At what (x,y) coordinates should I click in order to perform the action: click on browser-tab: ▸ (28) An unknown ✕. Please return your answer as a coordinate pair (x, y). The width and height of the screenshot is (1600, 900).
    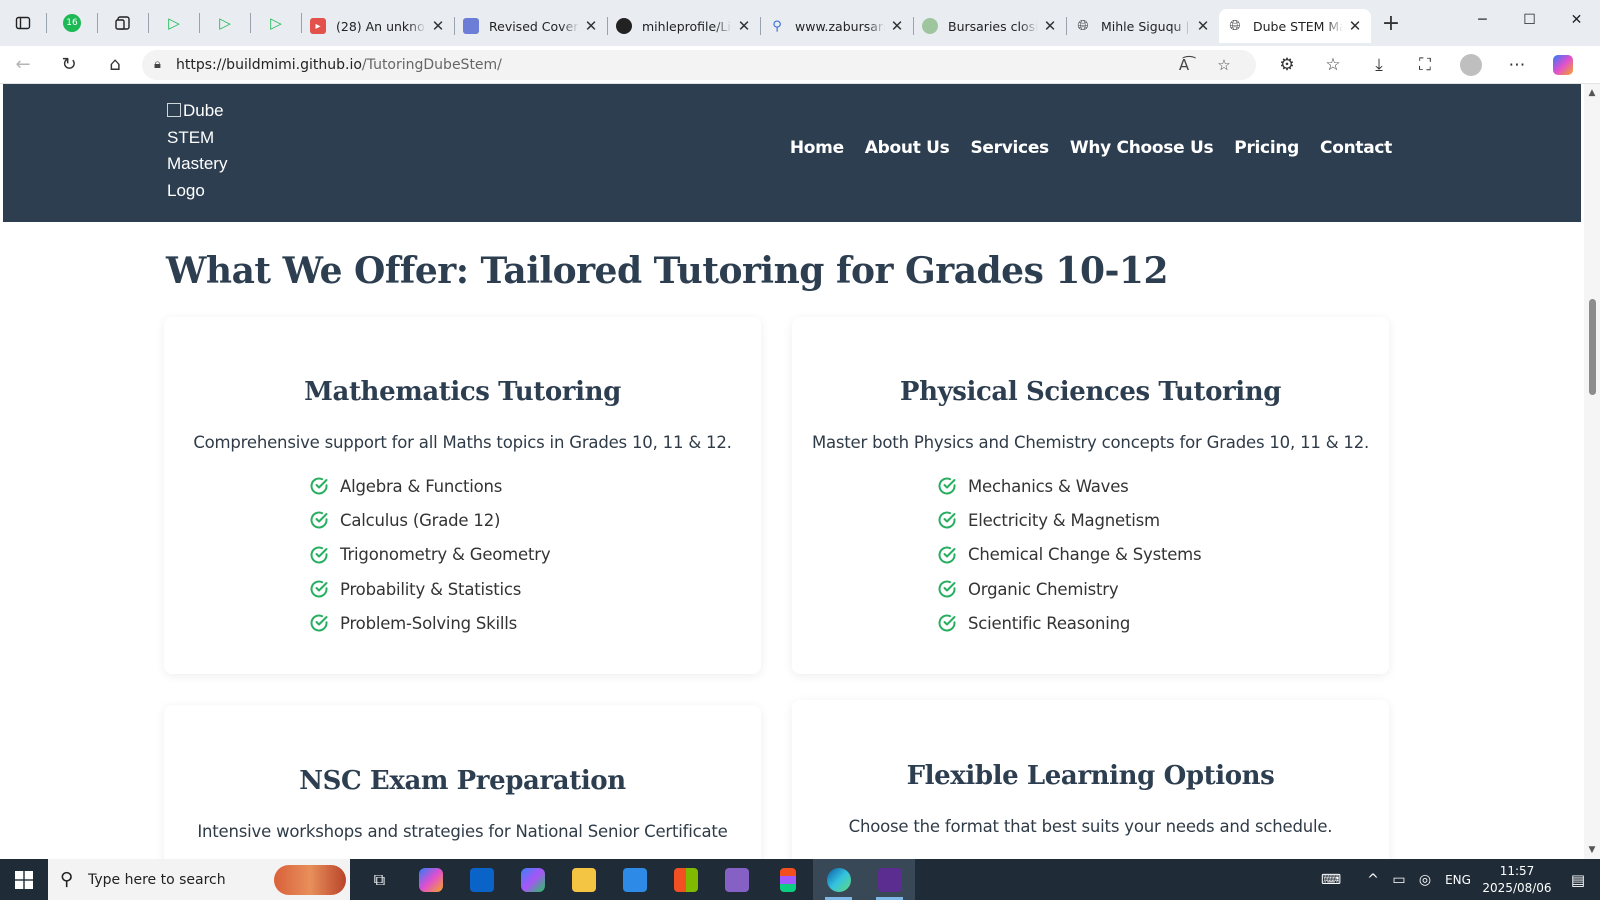
    Looking at the image, I should click on (378, 26).